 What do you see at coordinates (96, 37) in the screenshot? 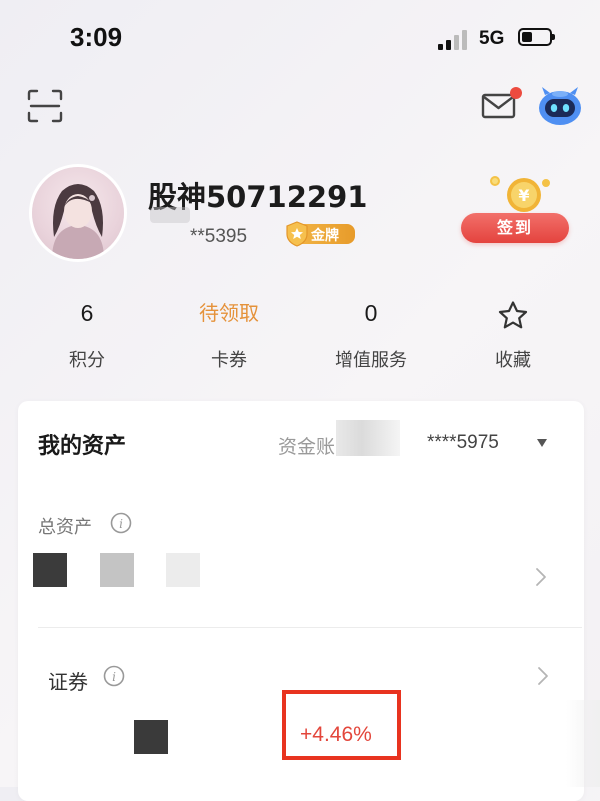
I see `status-time: 3:09` at bounding box center [96, 37].